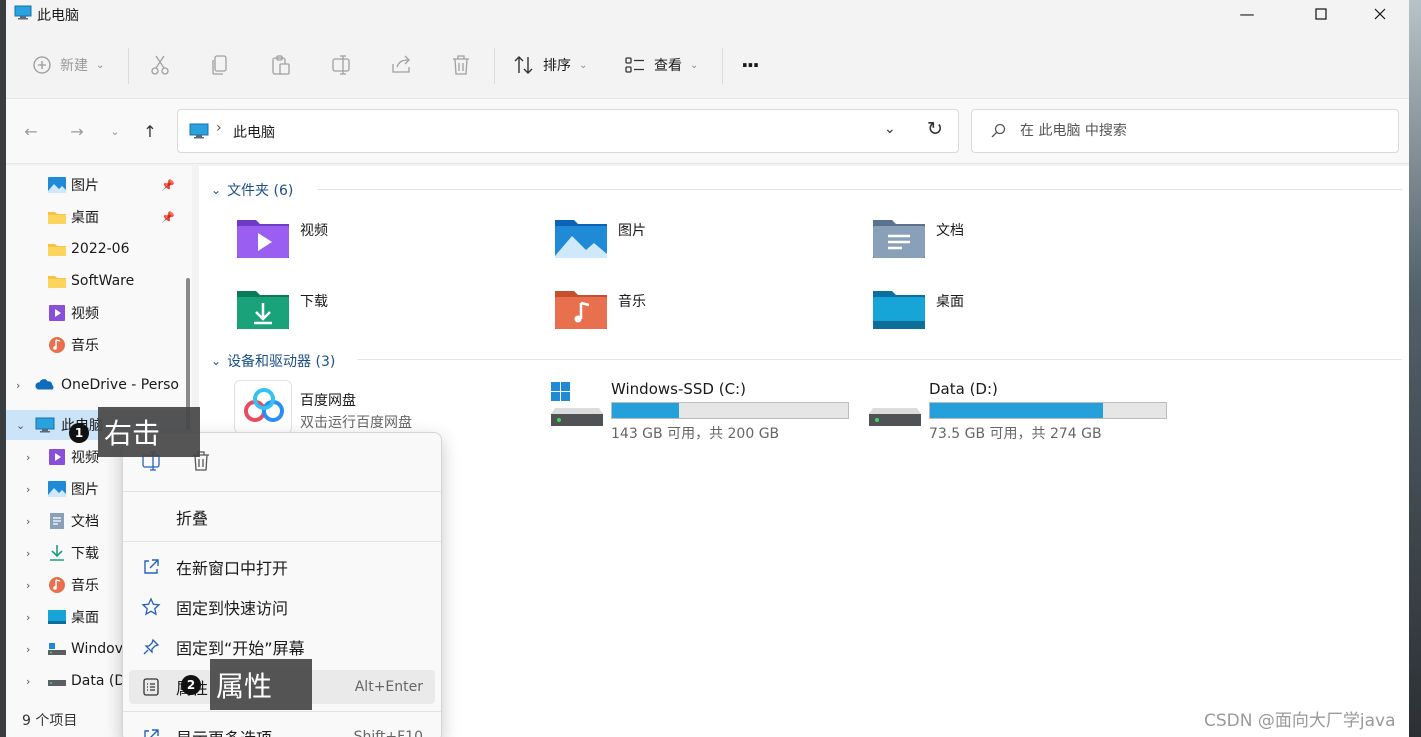  What do you see at coordinates (356, 423) in the screenshot?
I see `baidu-sub: 双击运行百度网盘` at bounding box center [356, 423].